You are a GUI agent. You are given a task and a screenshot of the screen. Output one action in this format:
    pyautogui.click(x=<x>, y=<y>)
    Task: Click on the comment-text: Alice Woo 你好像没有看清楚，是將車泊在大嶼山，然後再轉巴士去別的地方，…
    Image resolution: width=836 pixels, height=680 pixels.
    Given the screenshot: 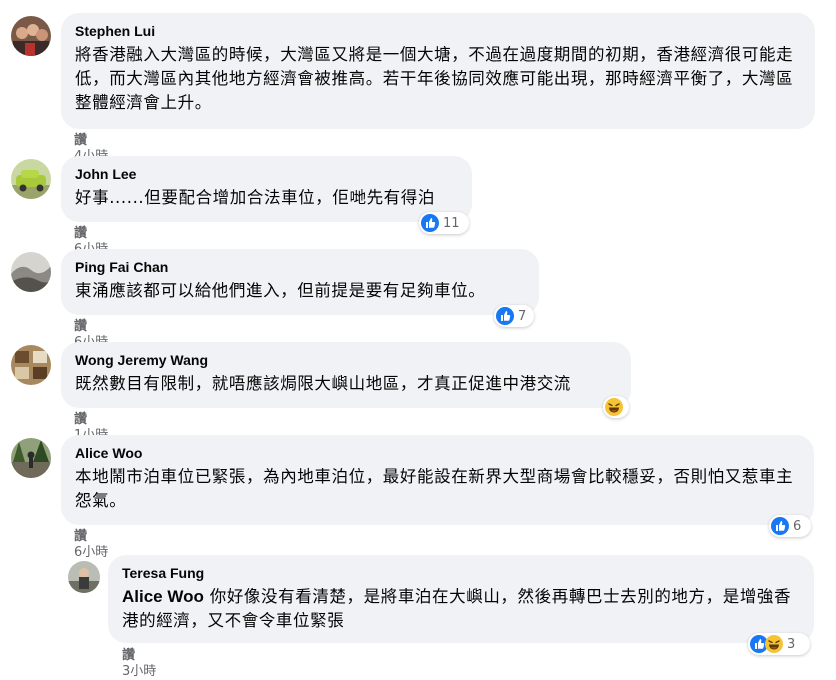 What is the action you would take?
    pyautogui.click(x=461, y=609)
    